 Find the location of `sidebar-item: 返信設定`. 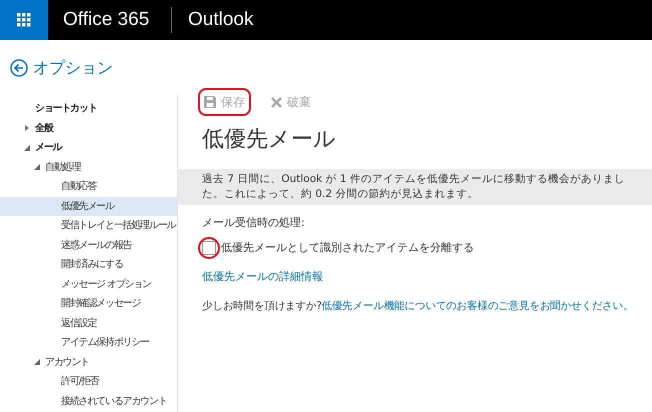

sidebar-item: 返信設定 is located at coordinates (88, 323).